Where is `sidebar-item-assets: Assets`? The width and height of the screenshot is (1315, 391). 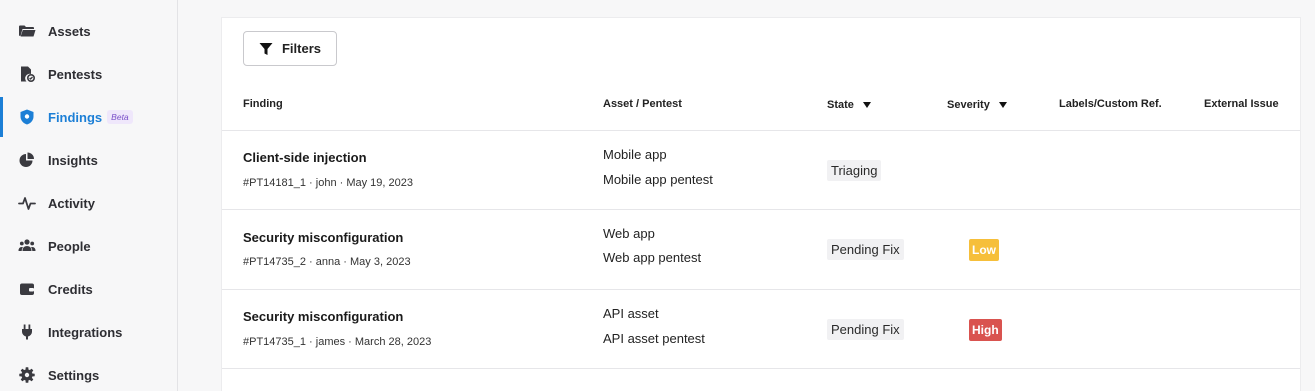
sidebar-item-assets: Assets is located at coordinates (88, 31).